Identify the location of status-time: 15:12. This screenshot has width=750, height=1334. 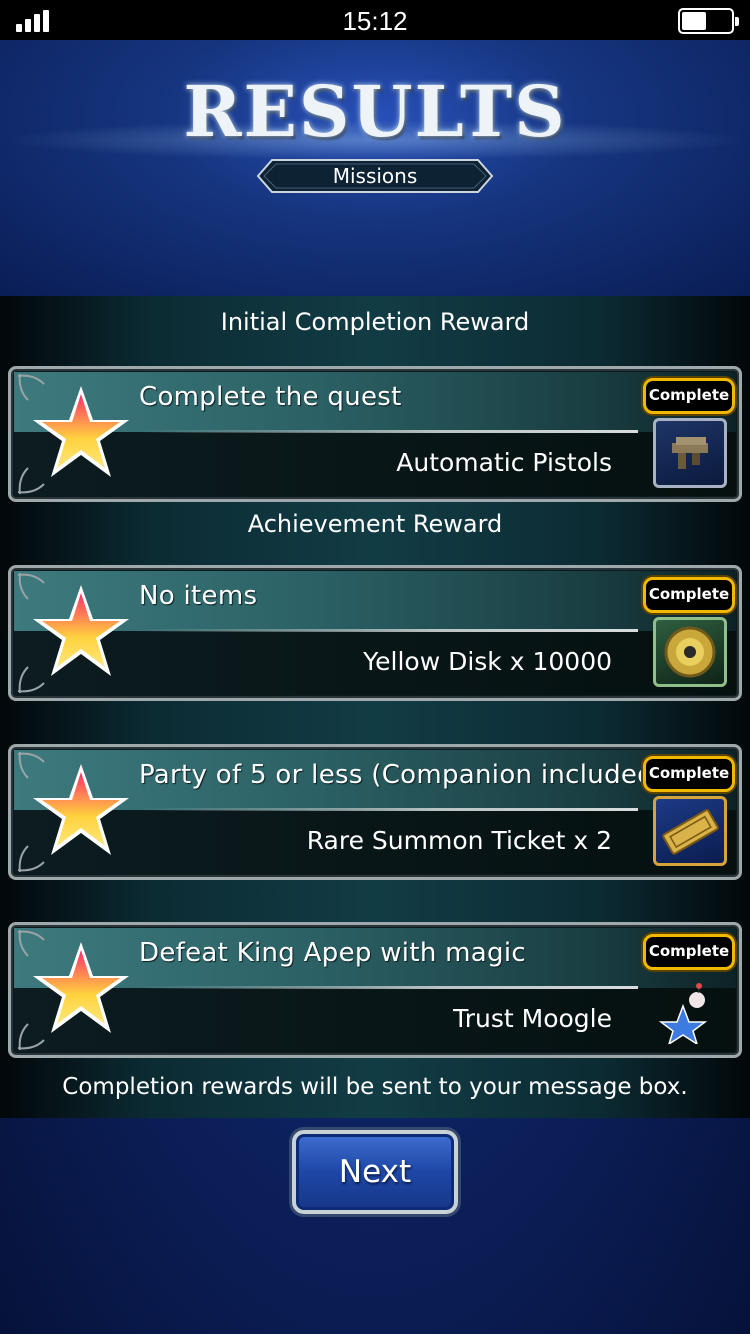
(375, 21).